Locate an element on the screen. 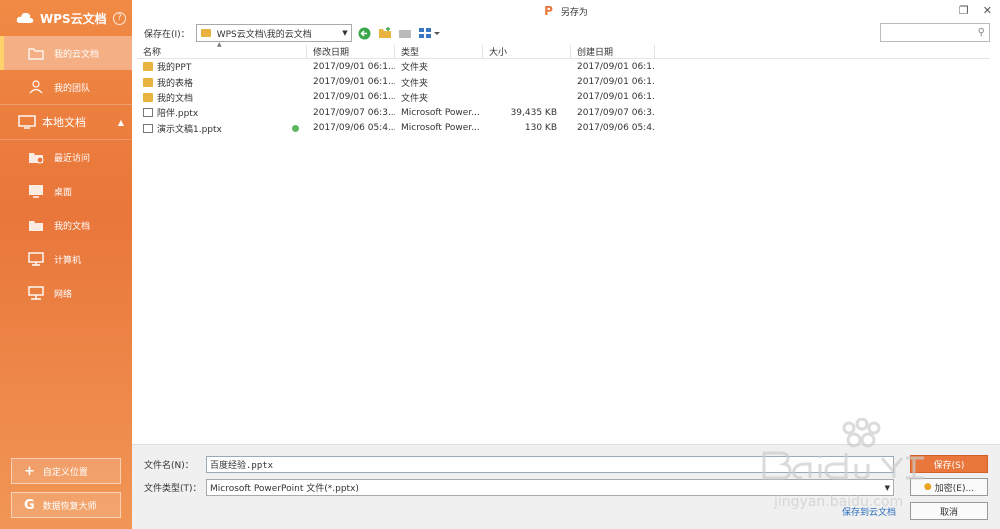  data-recovery-button: G 数据恢复大师 is located at coordinates (66, 505).